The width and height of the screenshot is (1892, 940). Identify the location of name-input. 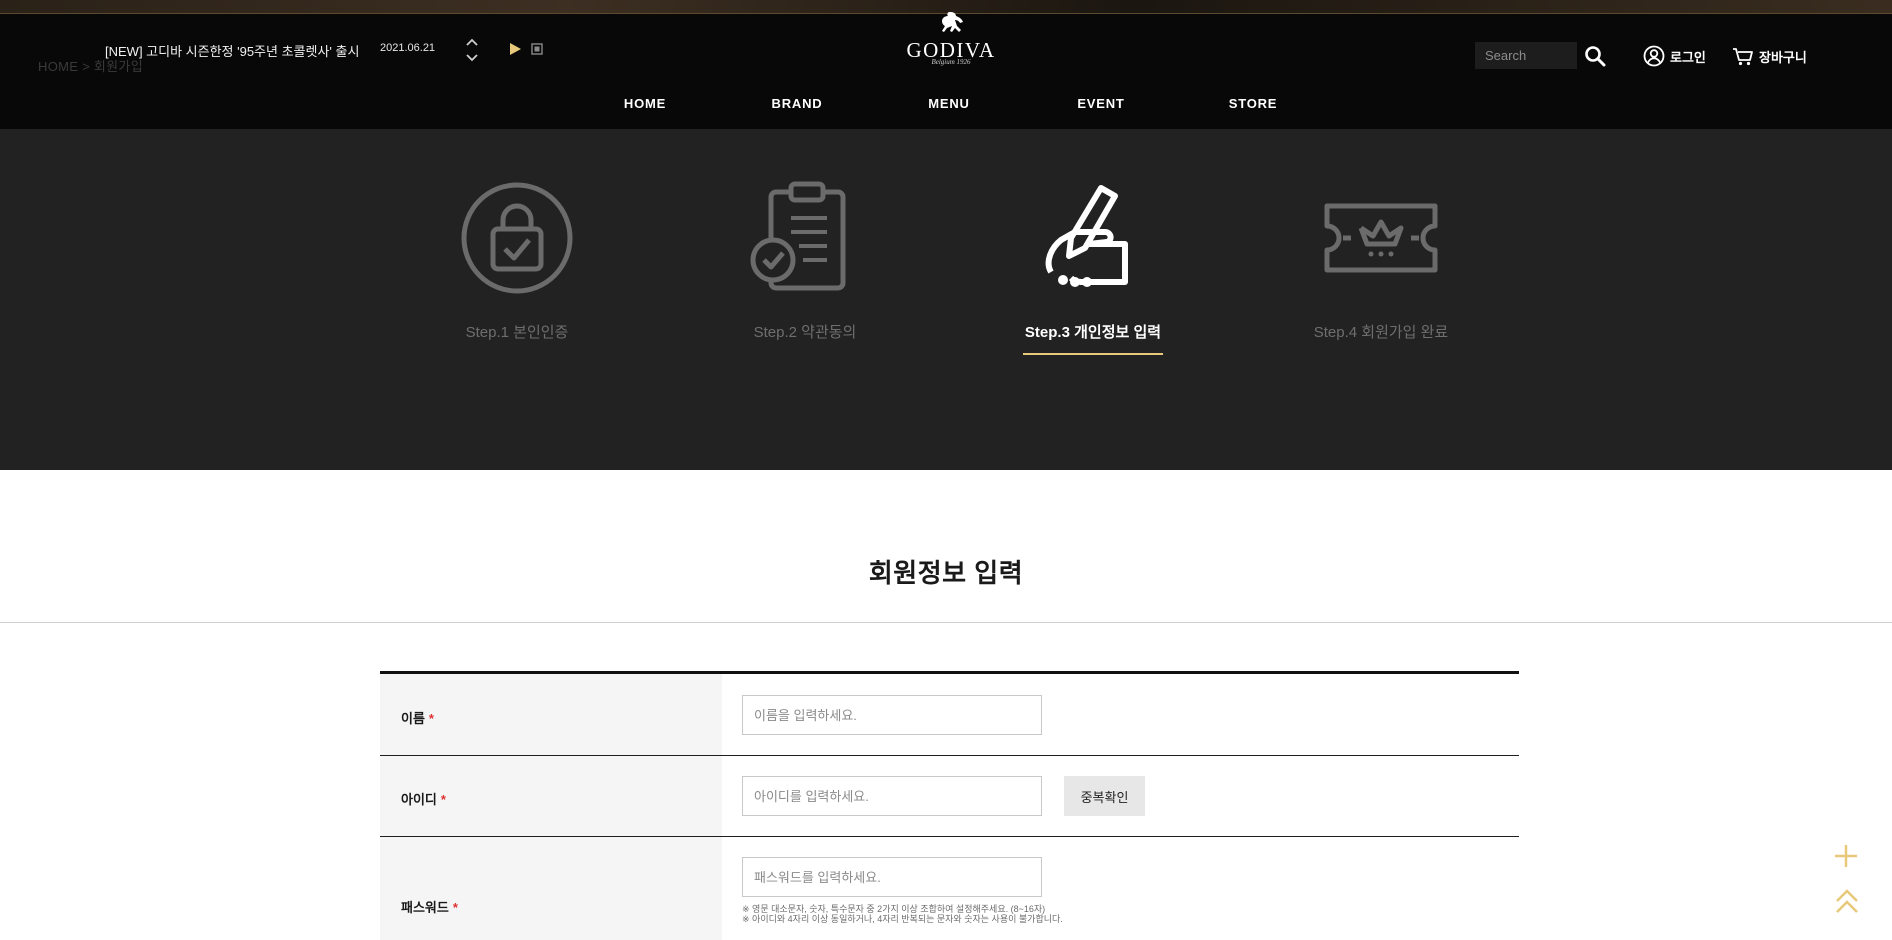
(892, 715).